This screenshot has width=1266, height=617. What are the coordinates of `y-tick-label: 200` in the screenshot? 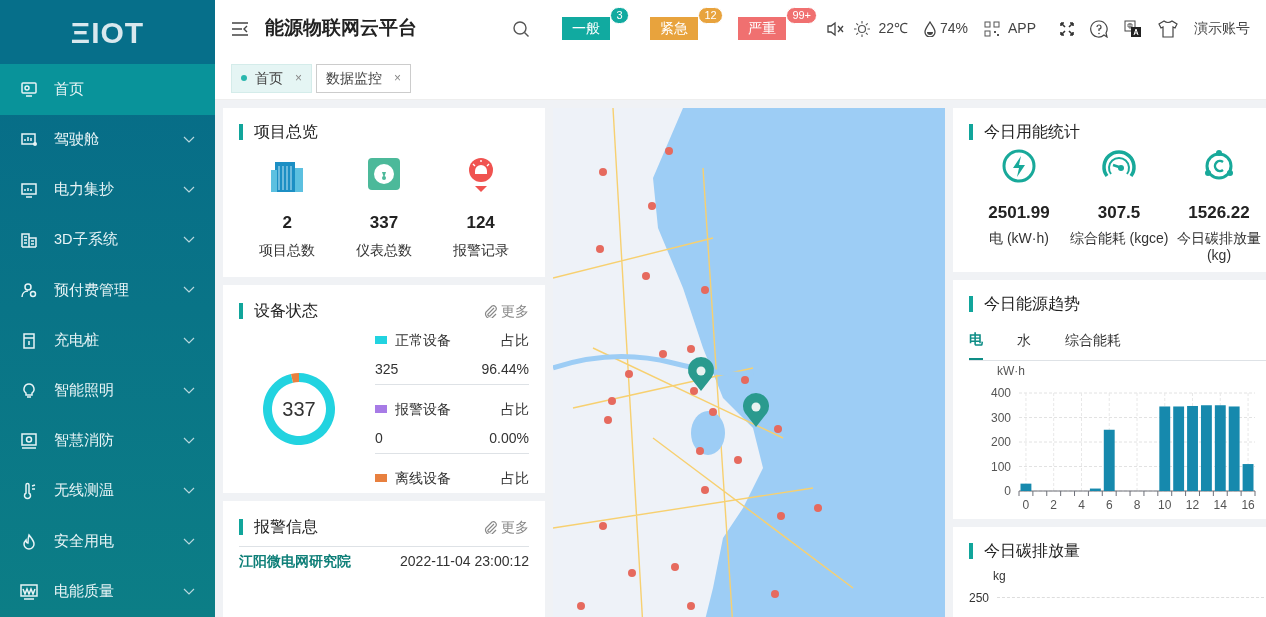 It's located at (1000, 441).